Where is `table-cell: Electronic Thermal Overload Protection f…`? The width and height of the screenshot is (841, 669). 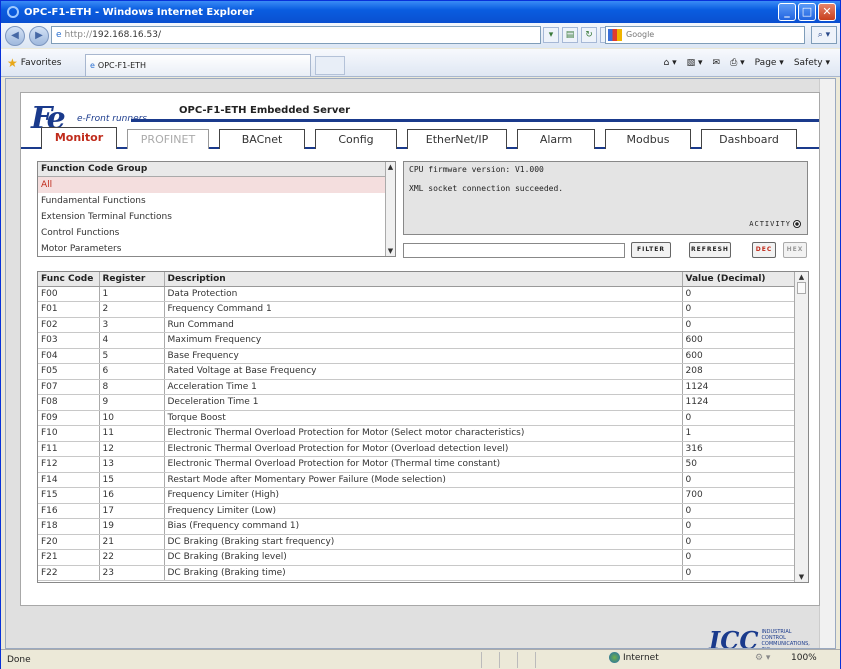 table-cell: Electronic Thermal Overload Protection f… is located at coordinates (423, 464).